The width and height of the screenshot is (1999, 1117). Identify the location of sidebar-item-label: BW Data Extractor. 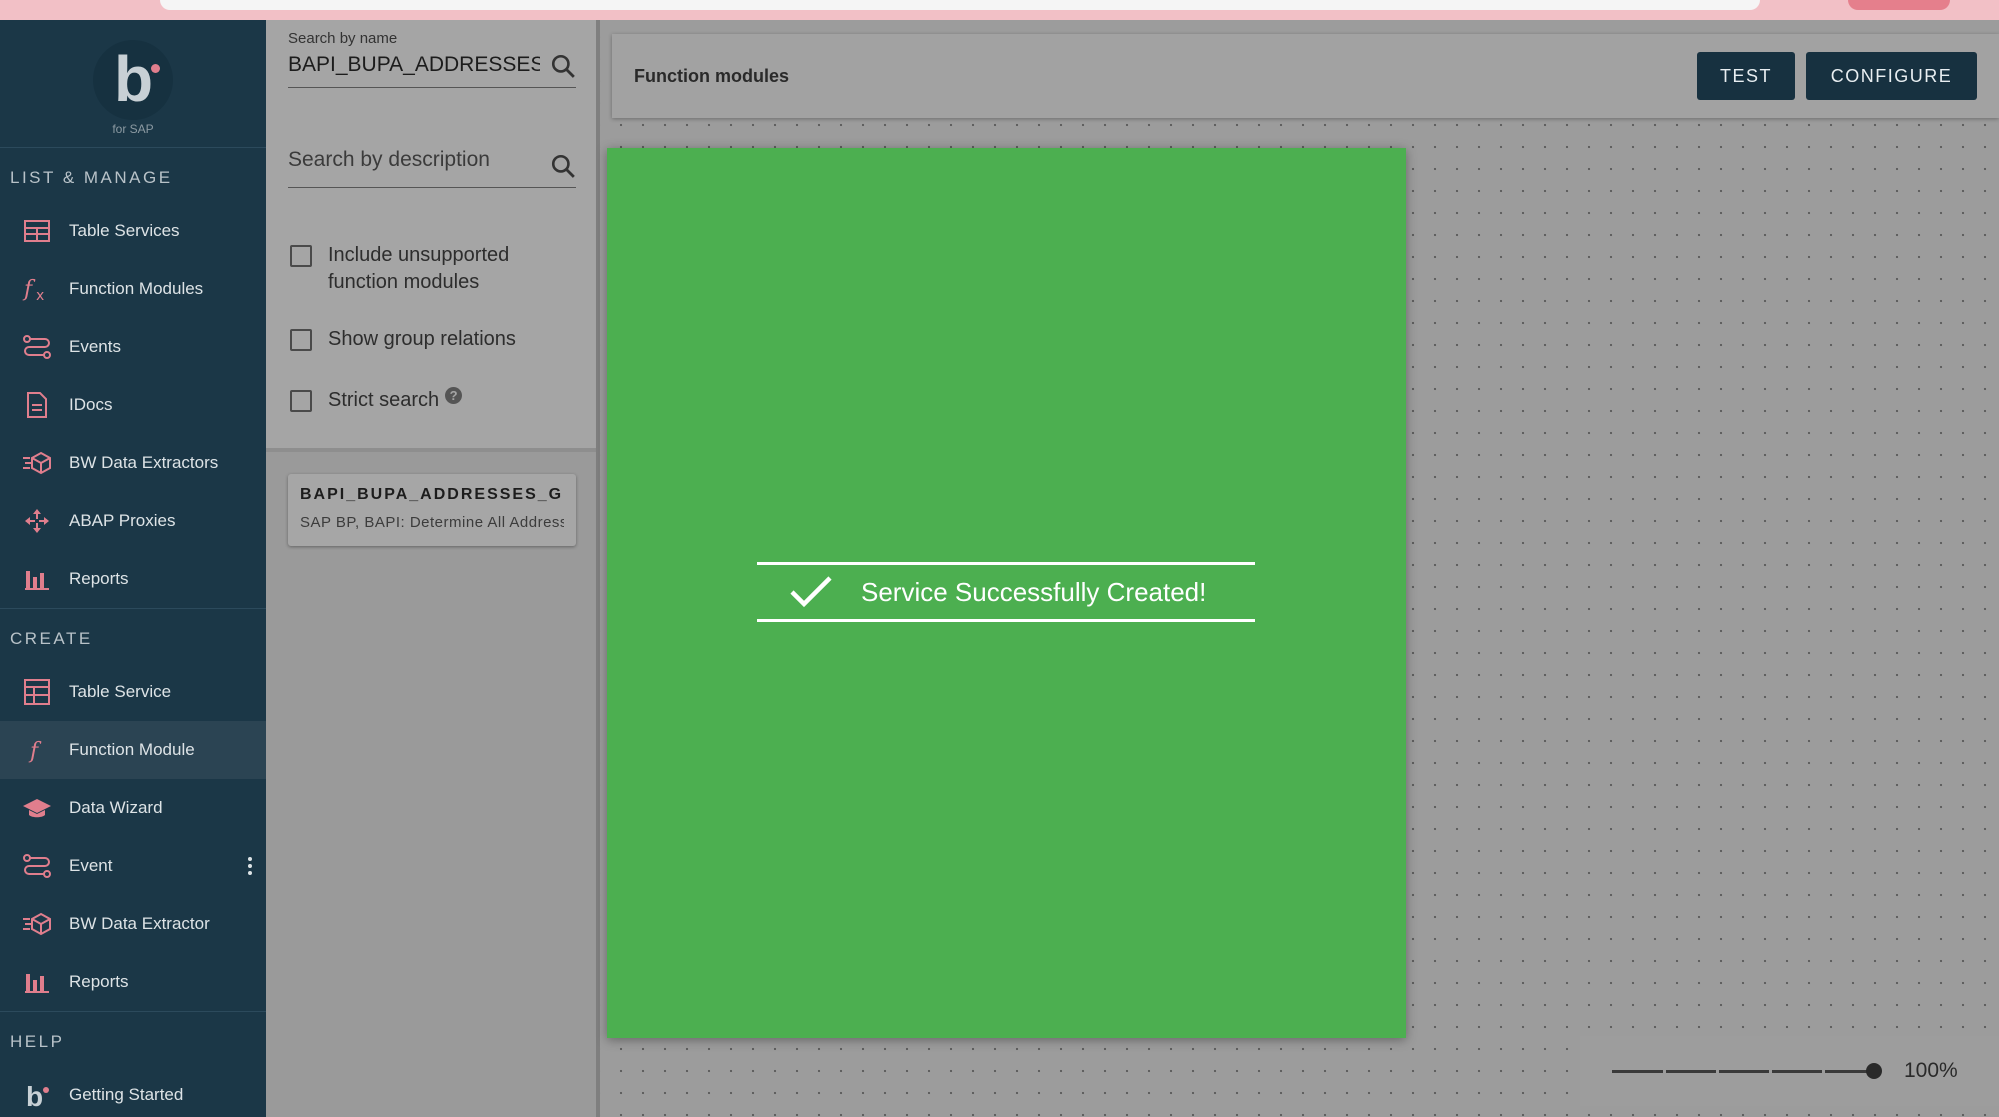
(139, 923).